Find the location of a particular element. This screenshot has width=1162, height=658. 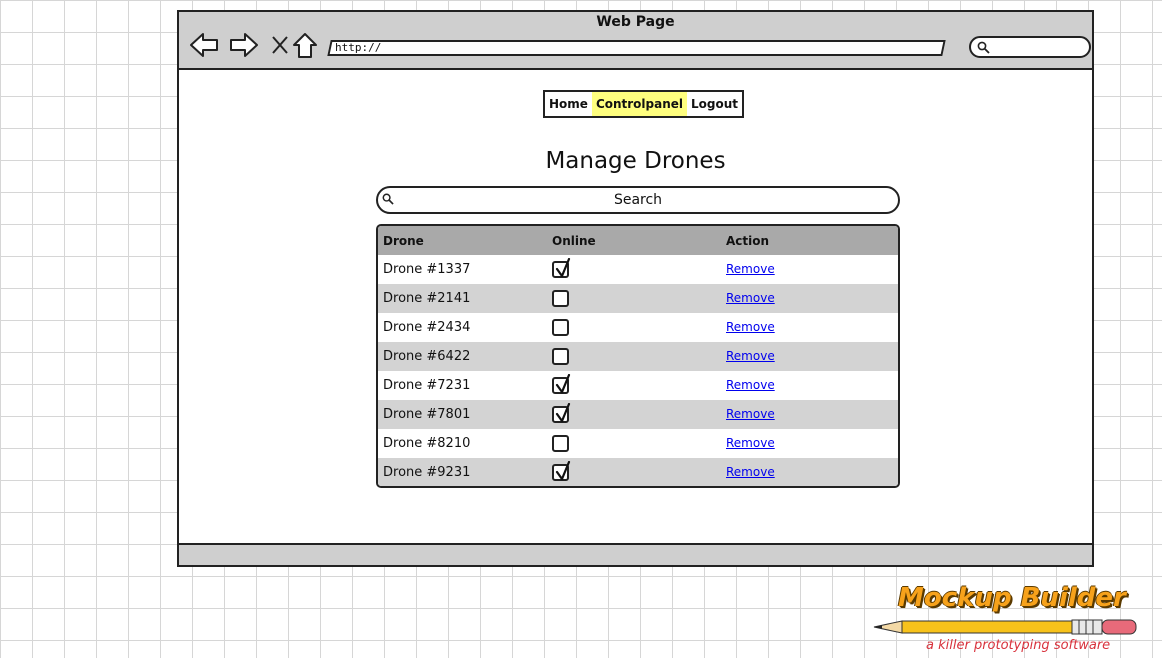

column-header-online: Online is located at coordinates (574, 240).